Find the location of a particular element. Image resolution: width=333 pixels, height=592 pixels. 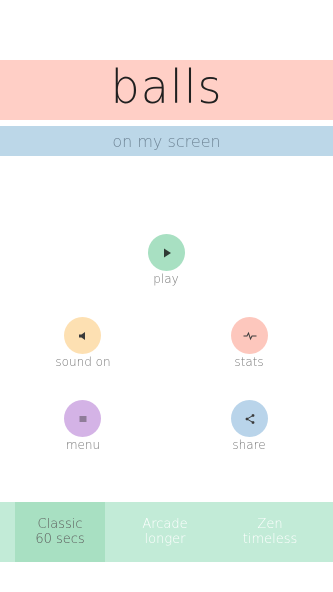

stats-button is located at coordinates (249, 335).